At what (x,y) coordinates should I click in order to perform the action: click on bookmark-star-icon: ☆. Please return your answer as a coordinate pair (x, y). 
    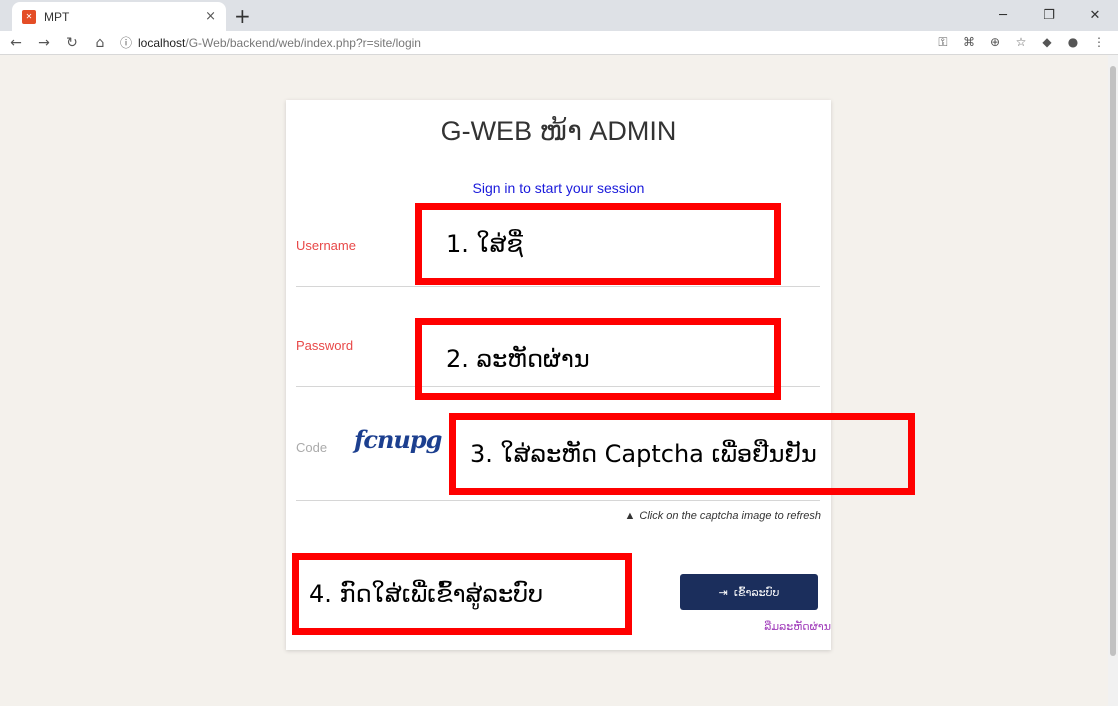
    Looking at the image, I should click on (1021, 42).